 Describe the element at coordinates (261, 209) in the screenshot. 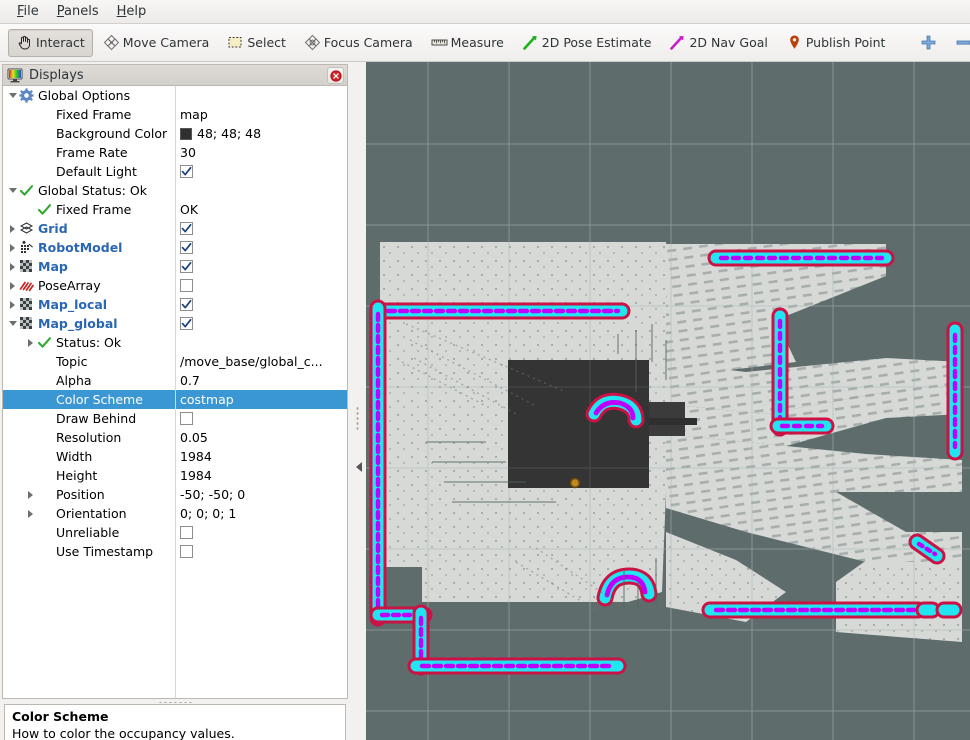

I see `display-row-value-cell: OK` at that location.